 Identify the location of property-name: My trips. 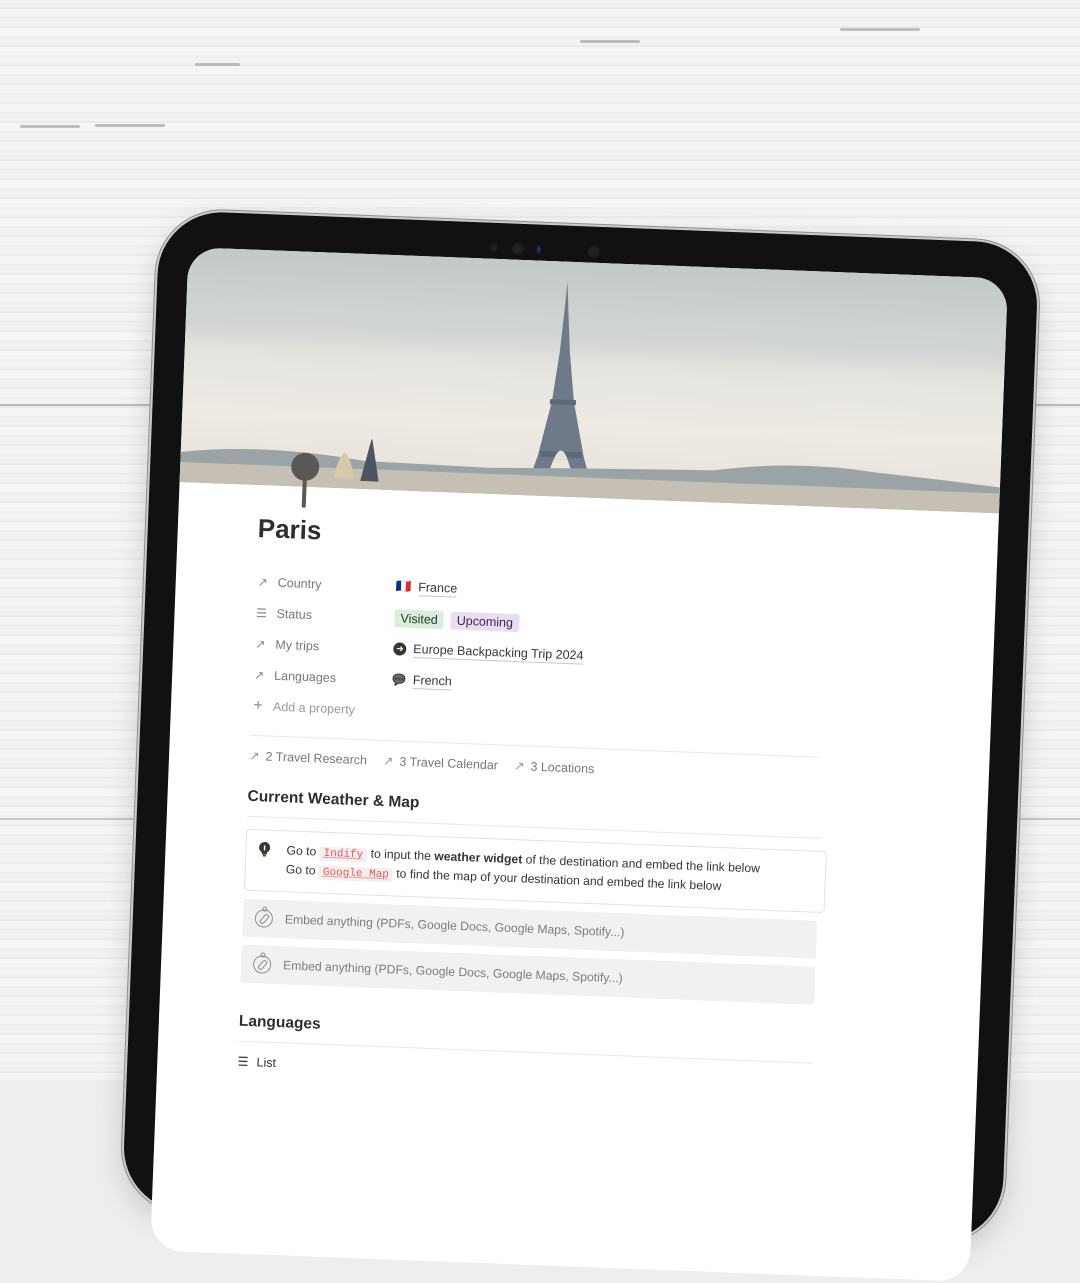
(297, 645).